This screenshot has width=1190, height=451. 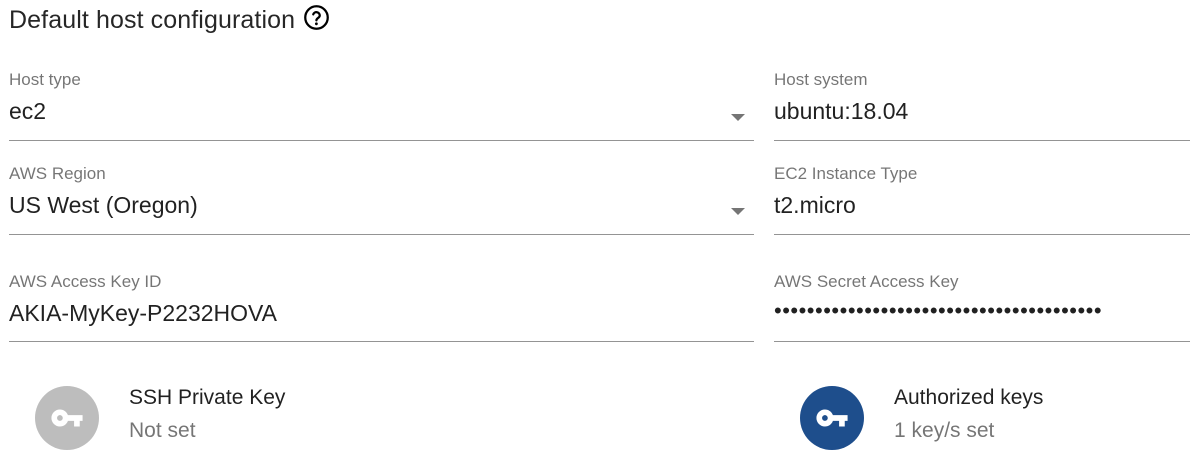 I want to click on host-type-label: Host type, so click(x=45, y=79).